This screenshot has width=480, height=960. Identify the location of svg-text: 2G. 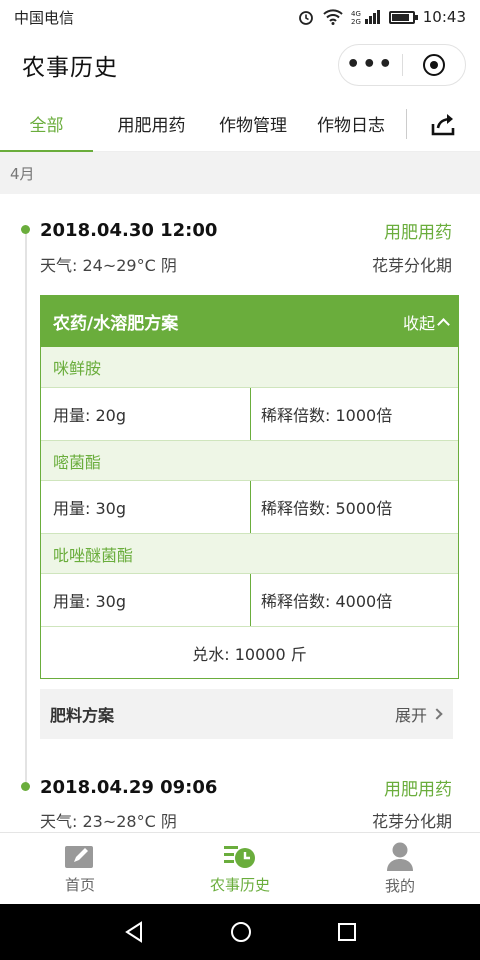
(356, 21).